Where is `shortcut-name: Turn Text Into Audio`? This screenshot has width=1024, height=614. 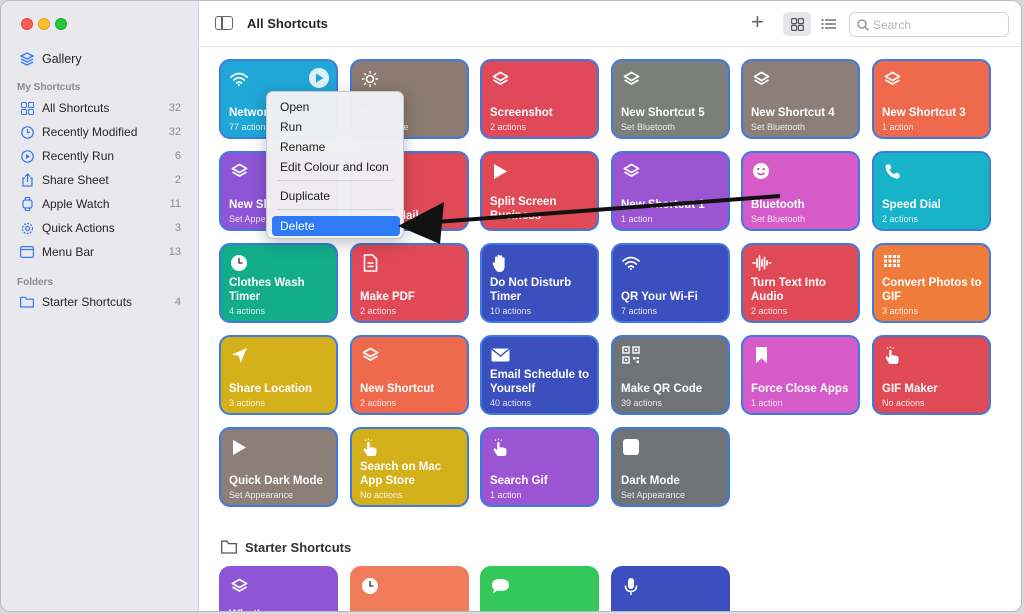
shortcut-name: Turn Text Into Audio is located at coordinates (788, 290).